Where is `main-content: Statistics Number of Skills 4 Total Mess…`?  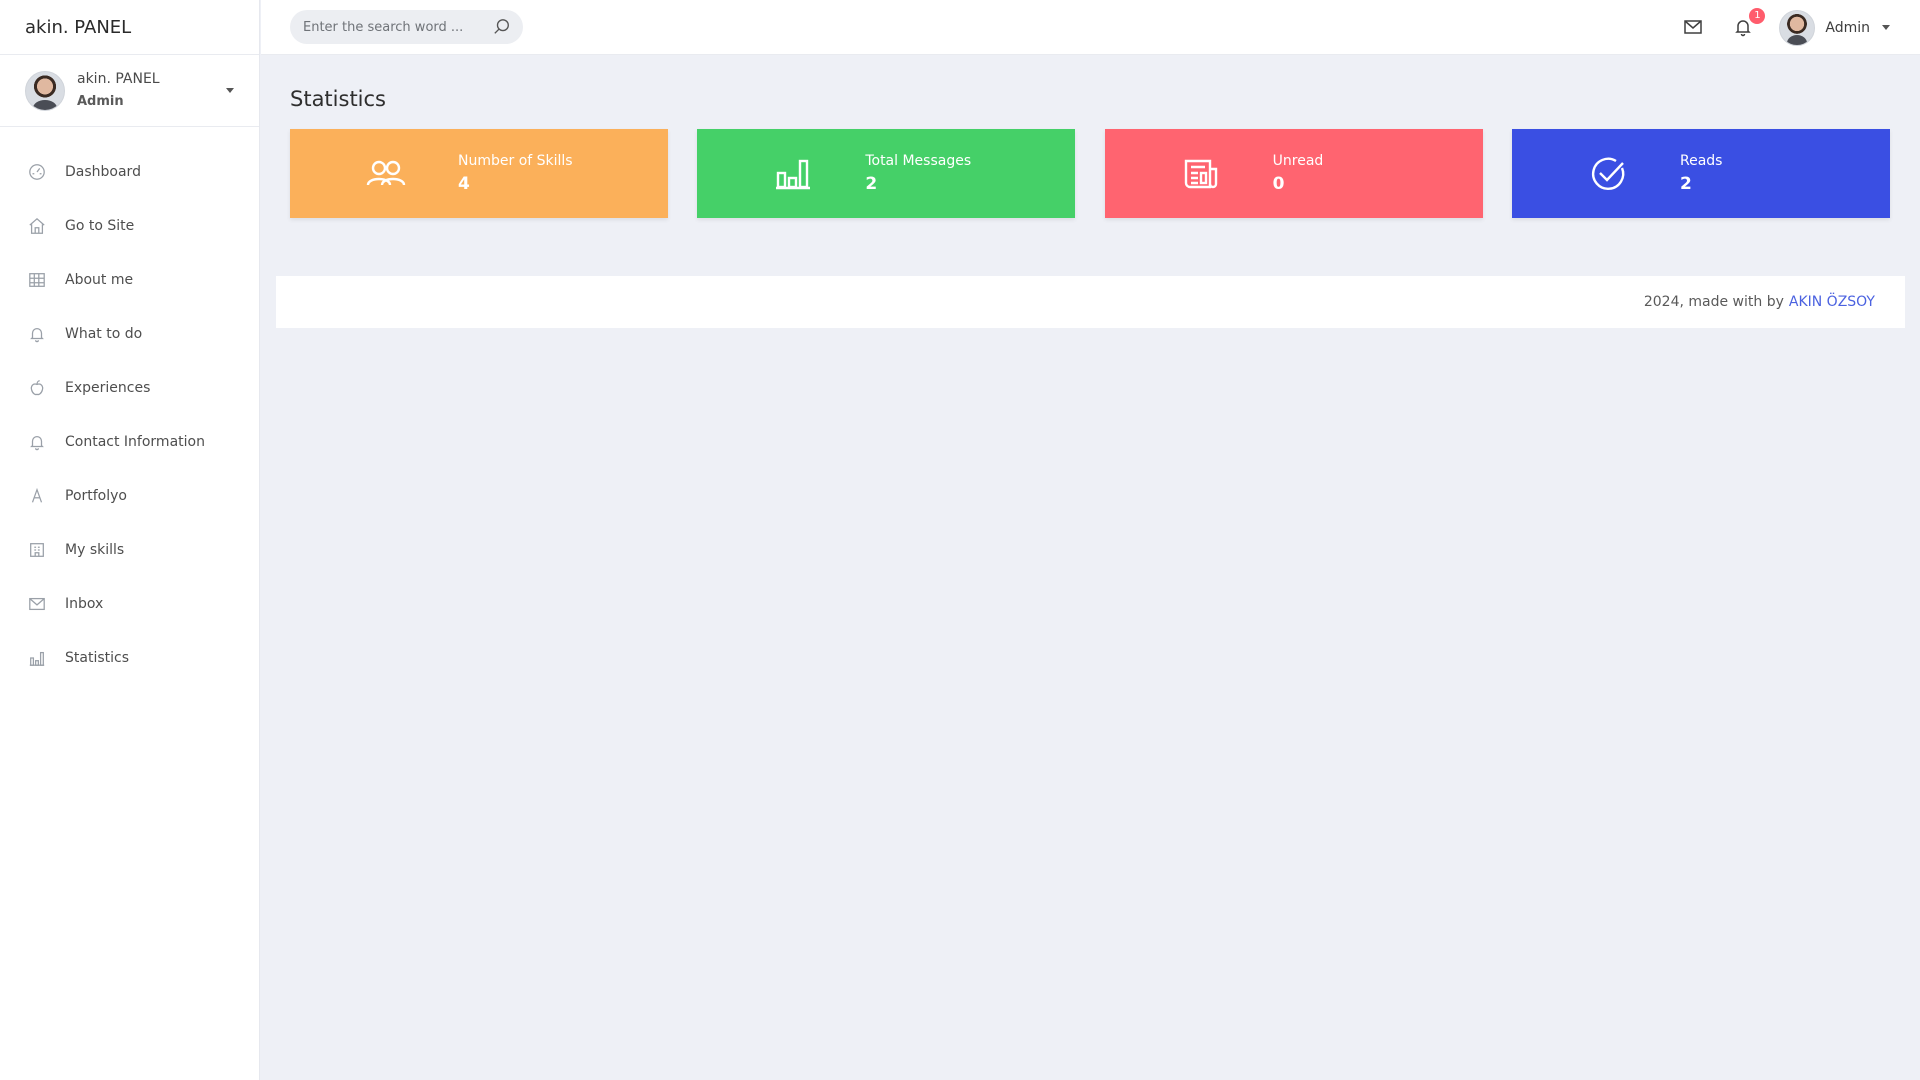
main-content: Statistics Number of Skills 4 Total Mess… is located at coordinates (1090, 136).